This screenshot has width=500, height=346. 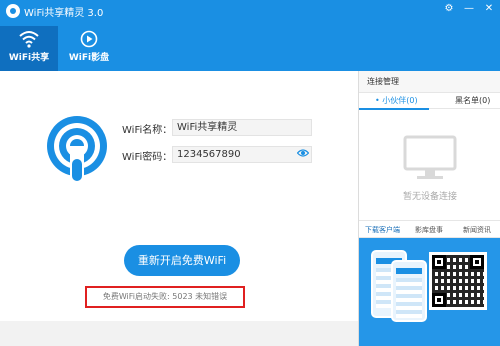 I want to click on no-device-text: 暂无设备连接, so click(x=429, y=197).